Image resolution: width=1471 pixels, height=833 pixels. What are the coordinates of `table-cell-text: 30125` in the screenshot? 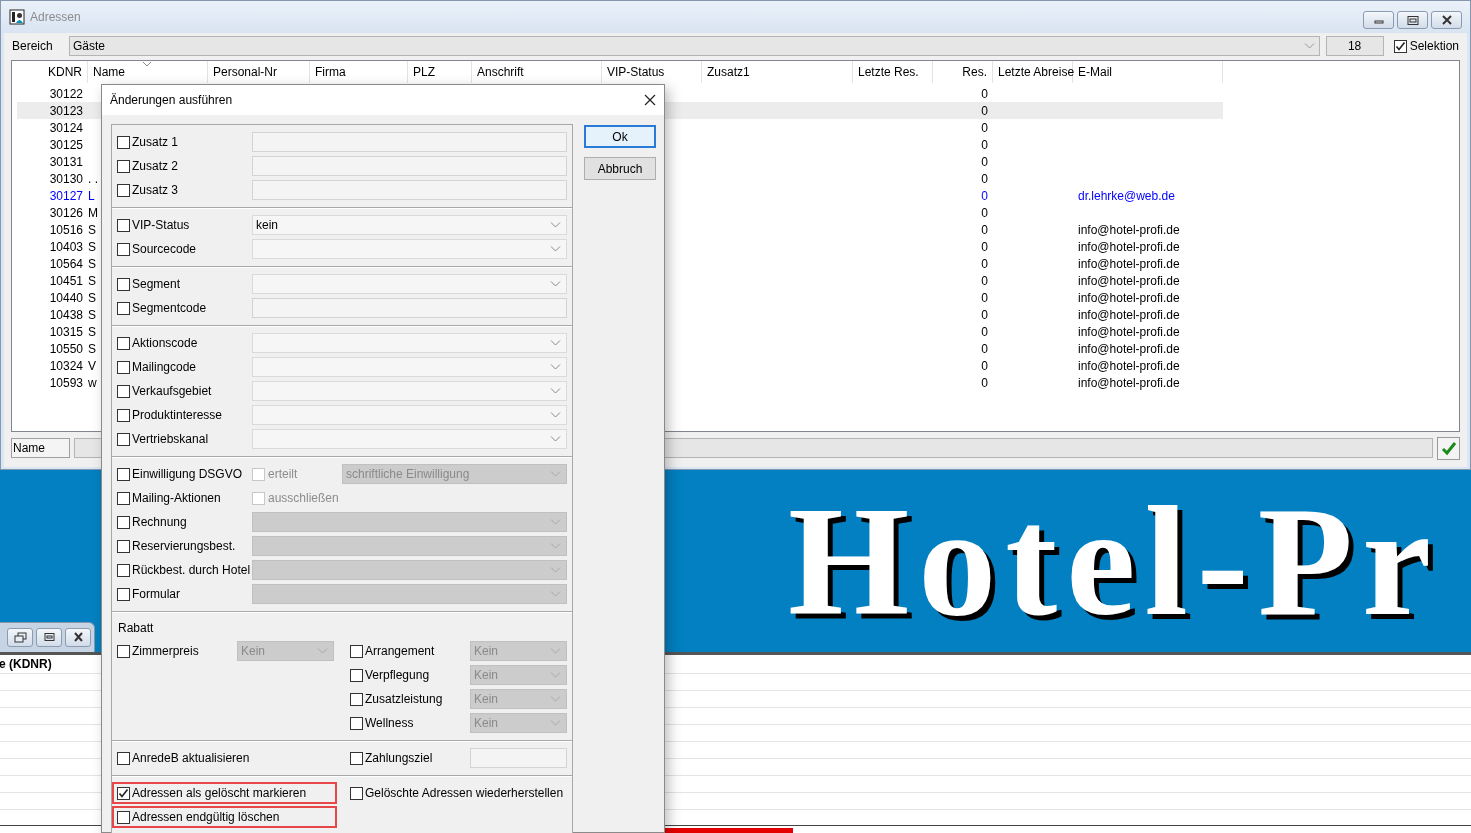 It's located at (66, 144).